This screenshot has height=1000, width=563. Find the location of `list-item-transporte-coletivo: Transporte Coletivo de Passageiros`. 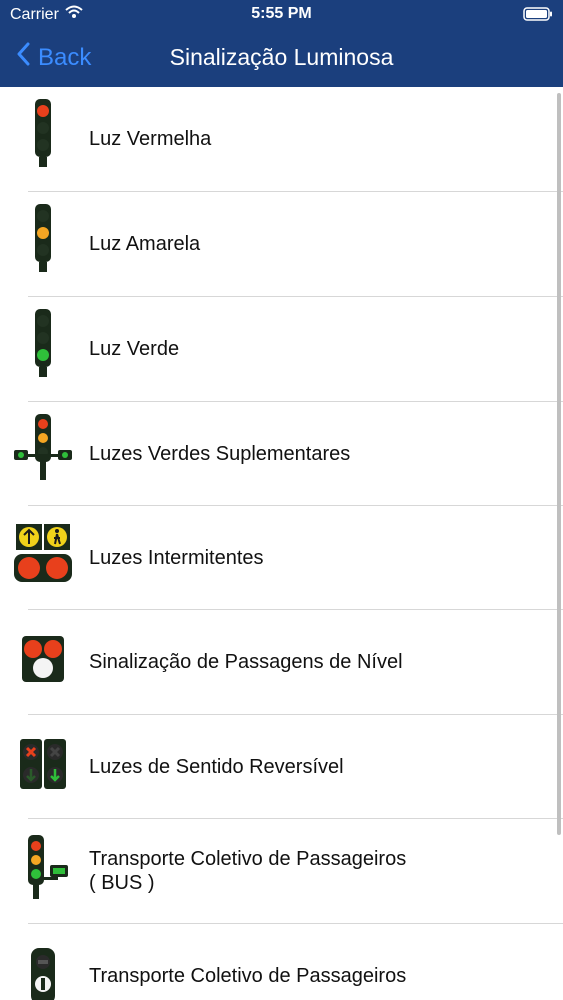

list-item-transporte-coletivo: Transporte Coletivo de Passageiros is located at coordinates (281, 962).